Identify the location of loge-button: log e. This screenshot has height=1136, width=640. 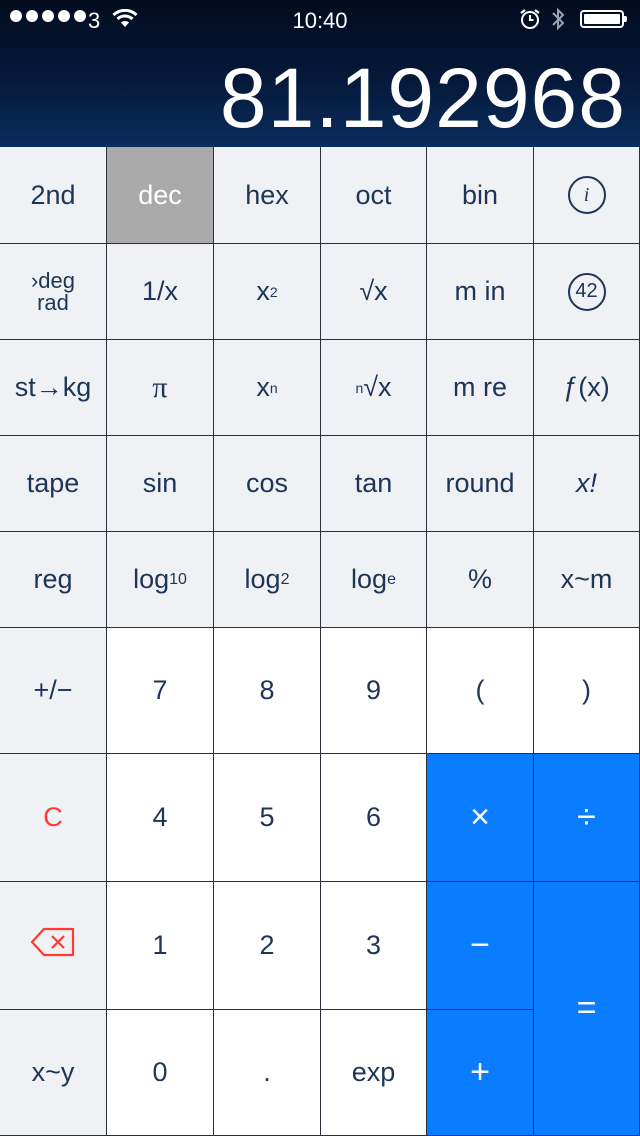
(374, 580).